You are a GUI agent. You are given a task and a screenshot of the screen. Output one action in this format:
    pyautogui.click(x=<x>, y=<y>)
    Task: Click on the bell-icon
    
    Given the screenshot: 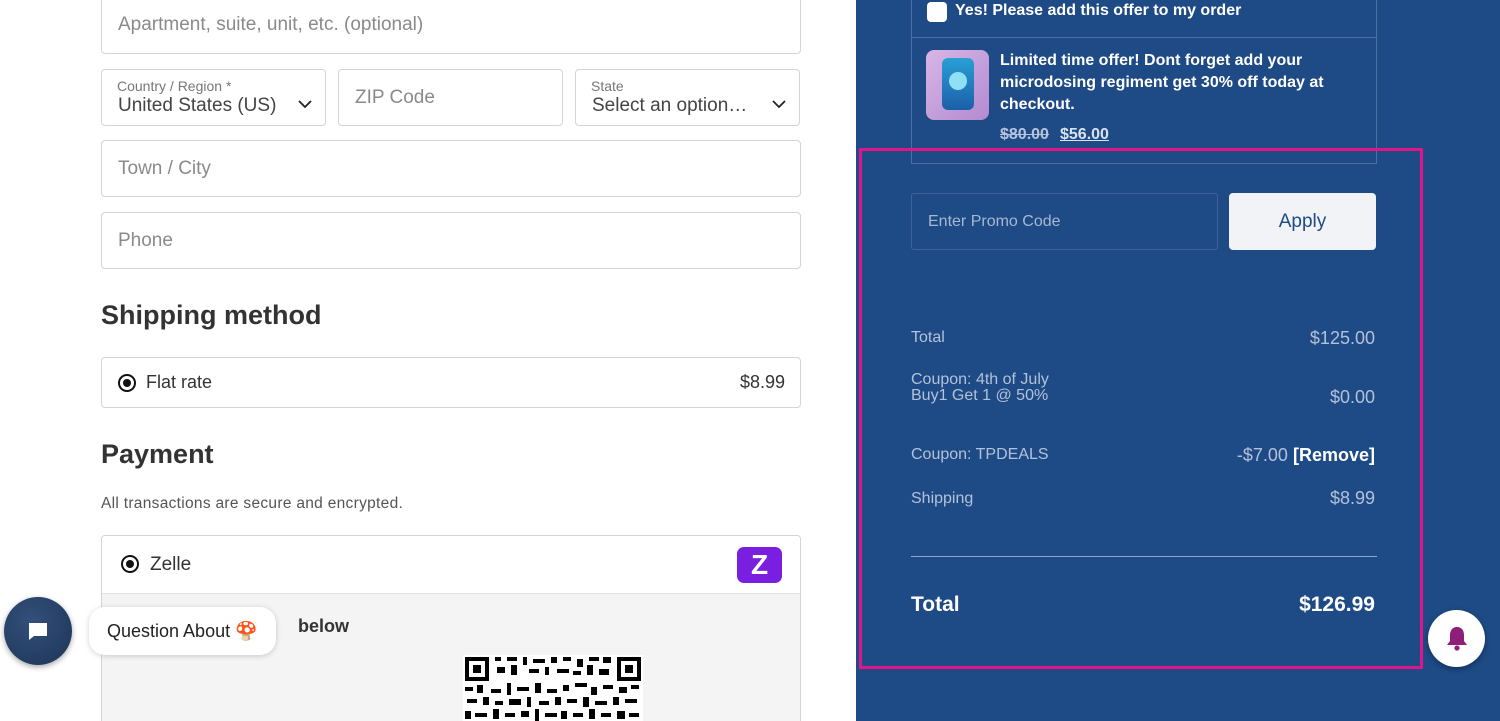 What is the action you would take?
    pyautogui.click(x=1457, y=639)
    